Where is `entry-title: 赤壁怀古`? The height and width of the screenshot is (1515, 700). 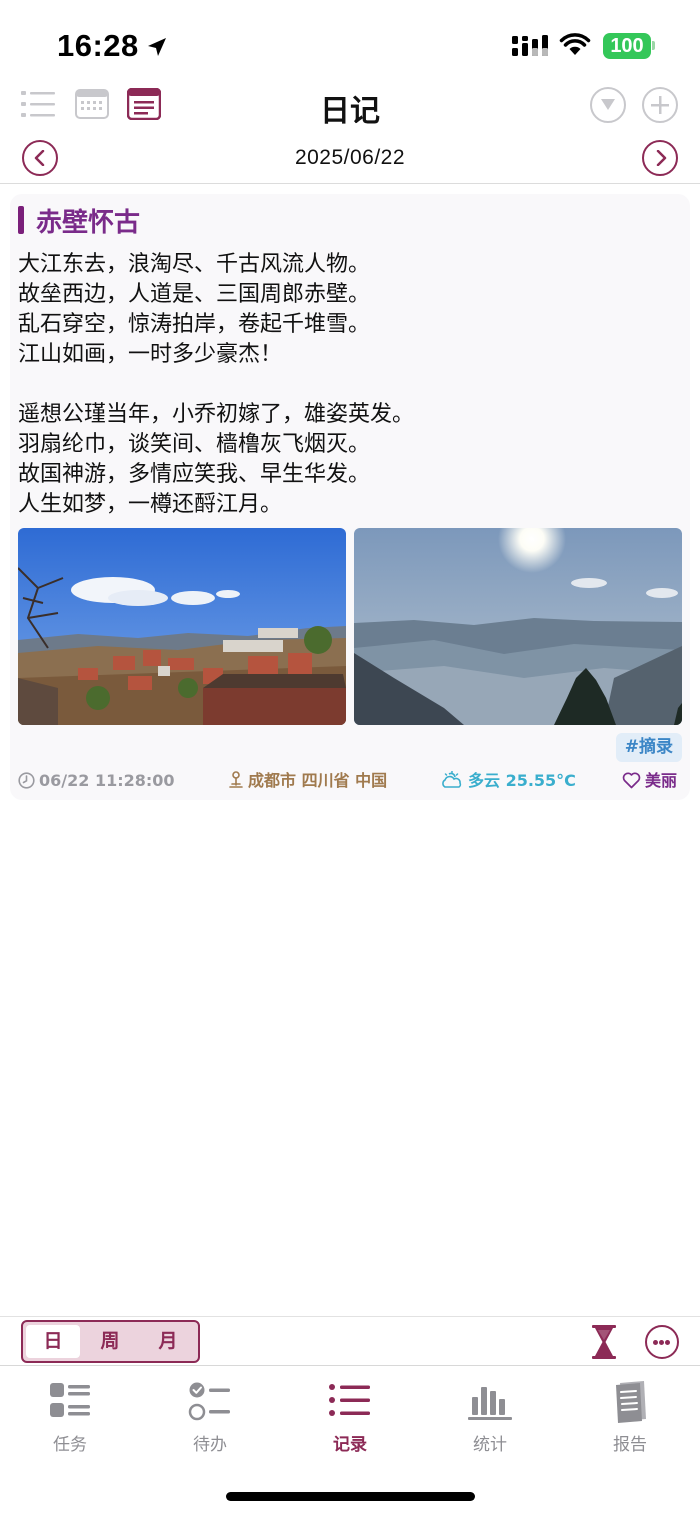 entry-title: 赤壁怀古 is located at coordinates (88, 223).